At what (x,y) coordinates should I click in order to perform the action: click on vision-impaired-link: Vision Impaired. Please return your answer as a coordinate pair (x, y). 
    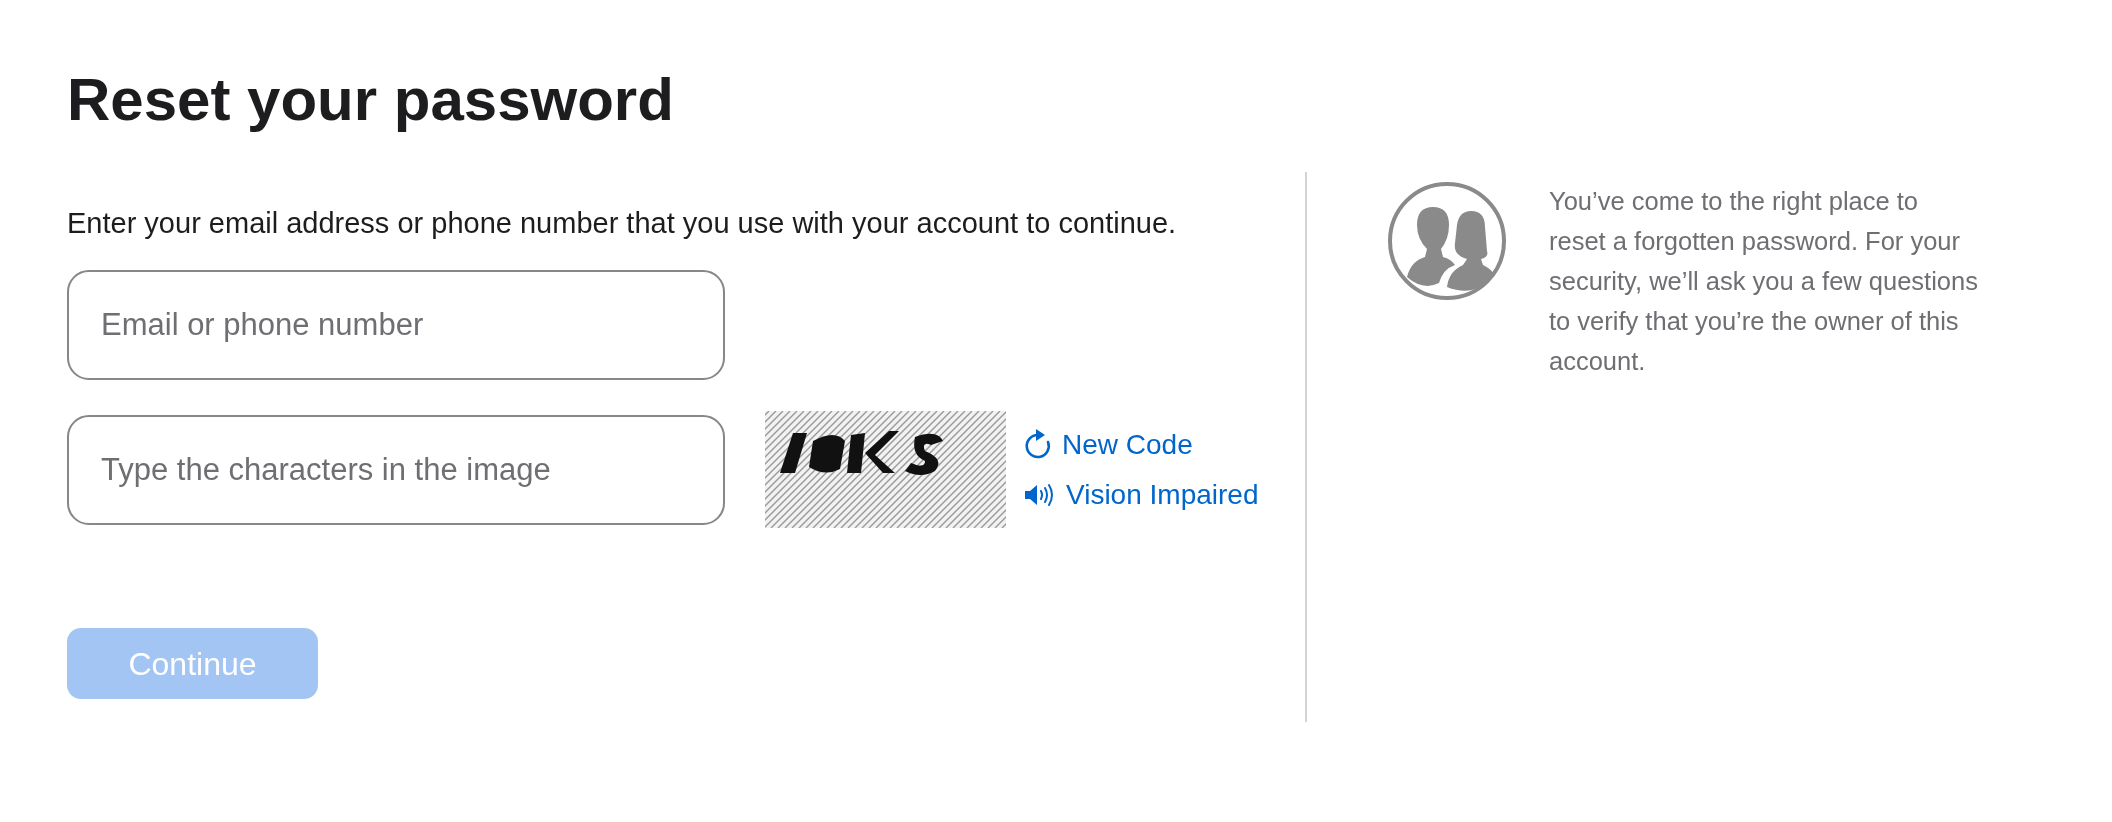
    Looking at the image, I should click on (1141, 494).